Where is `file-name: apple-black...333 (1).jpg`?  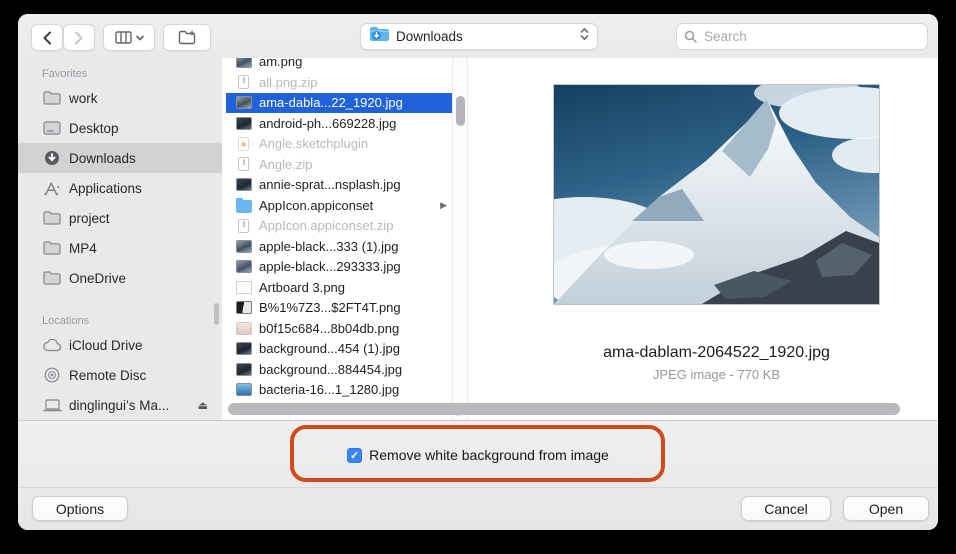
file-name: apple-black...333 (1).jpg is located at coordinates (329, 246).